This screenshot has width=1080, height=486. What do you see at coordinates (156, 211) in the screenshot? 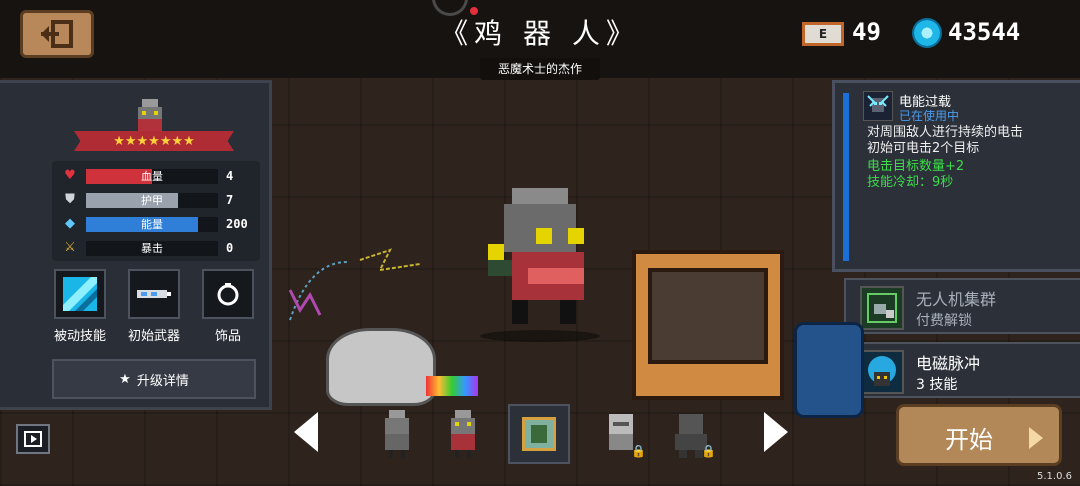
I see `stats-box: ♥ 血量 4 ⛊ 护甲 7 ◆ 能量 200 ⚔ 暴击 0` at bounding box center [156, 211].